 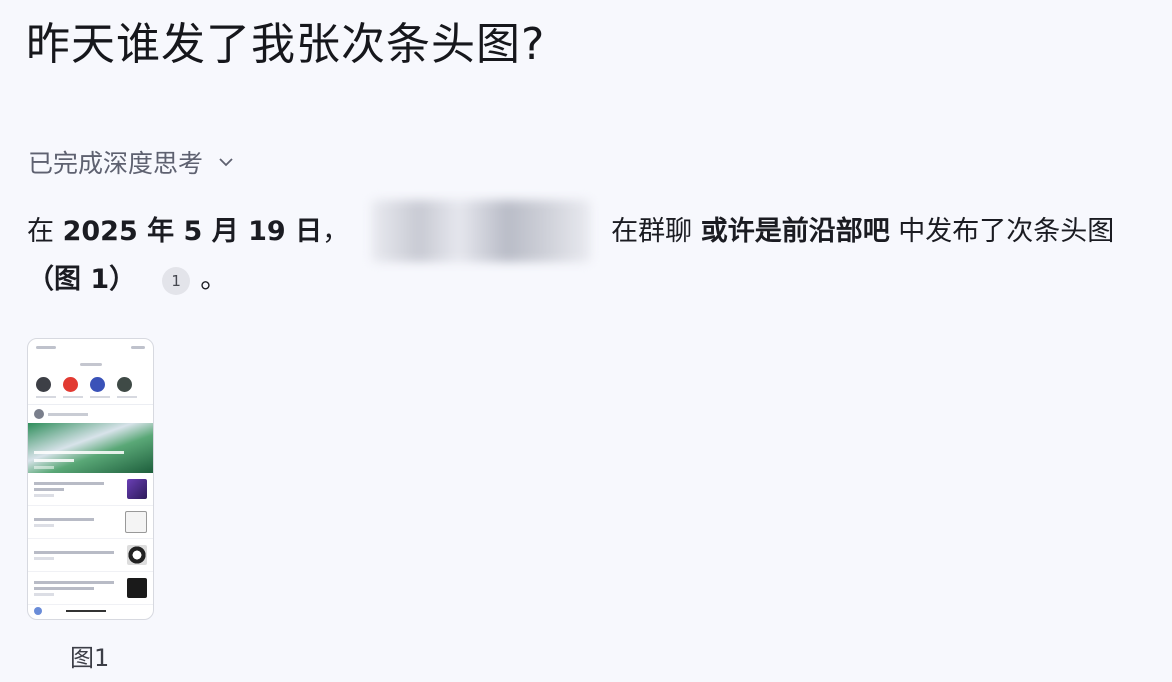 I want to click on phone-channel-icons, so click(x=90, y=384).